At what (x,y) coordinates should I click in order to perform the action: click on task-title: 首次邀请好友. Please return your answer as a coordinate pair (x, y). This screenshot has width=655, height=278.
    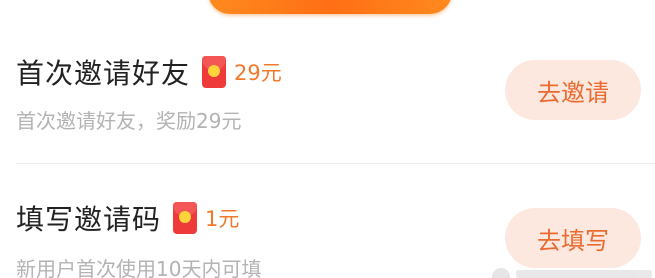
    Looking at the image, I should click on (103, 73).